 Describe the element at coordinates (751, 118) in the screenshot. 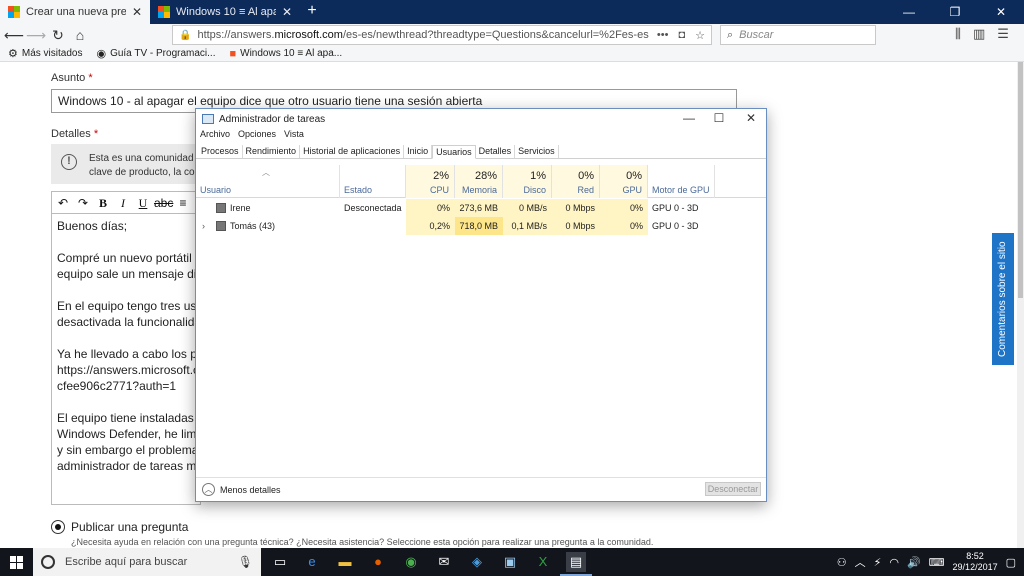

I see `tm-close-icon: ✕` at that location.